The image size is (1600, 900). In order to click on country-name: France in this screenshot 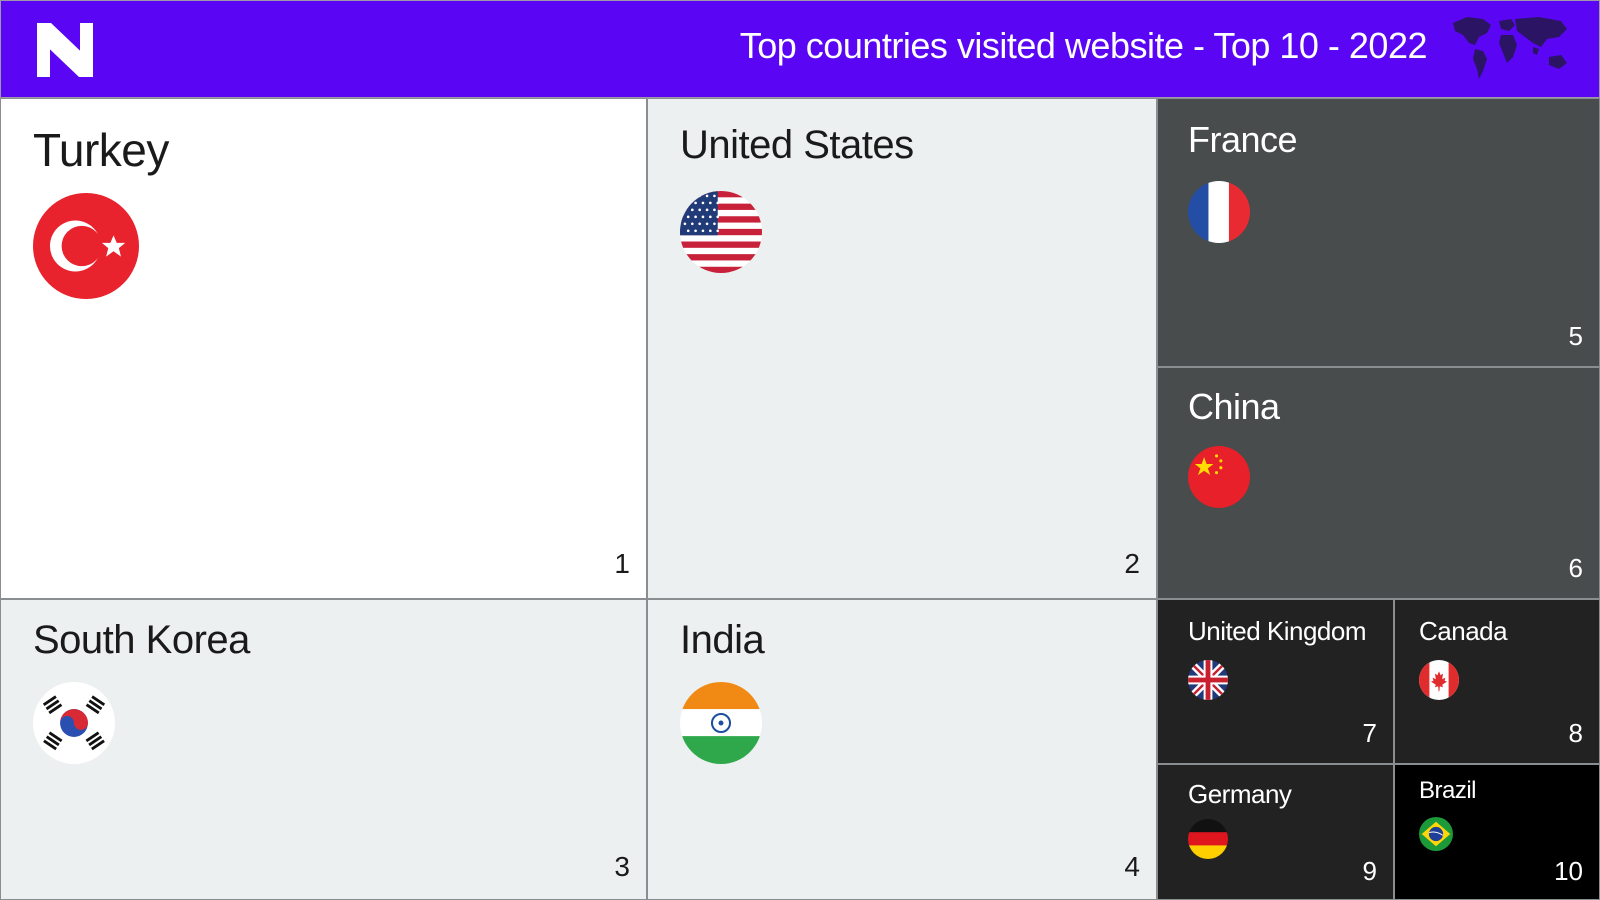, I will do `click(1243, 139)`.